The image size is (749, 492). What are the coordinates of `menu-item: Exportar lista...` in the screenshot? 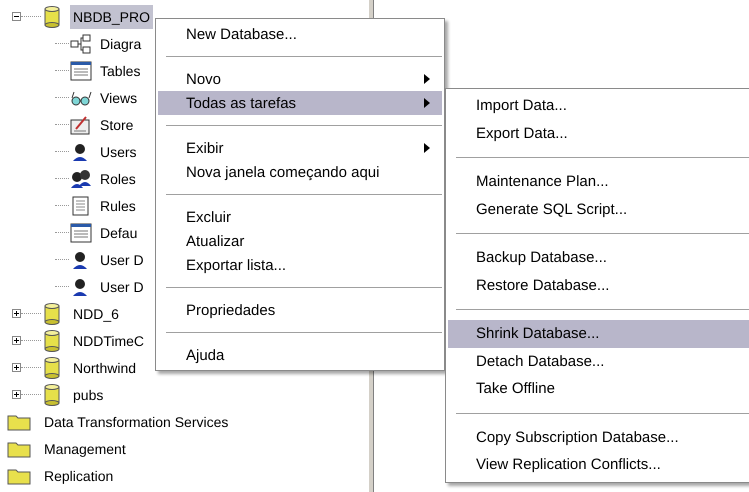 It's located at (300, 265).